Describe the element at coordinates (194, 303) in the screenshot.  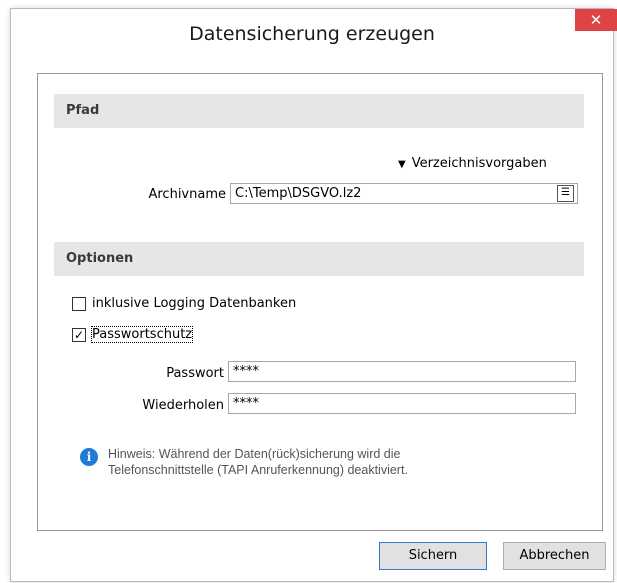
I see `logging-label: inklusive Logging Datenbanken` at that location.